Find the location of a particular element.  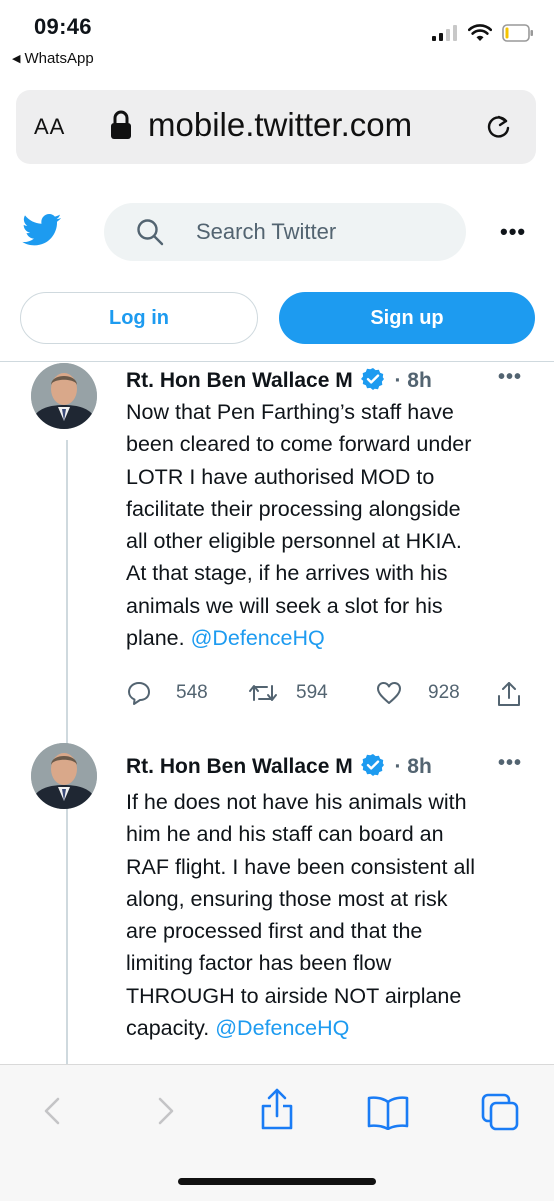

tweet-line: been cleared to come forward under is located at coordinates (299, 444).